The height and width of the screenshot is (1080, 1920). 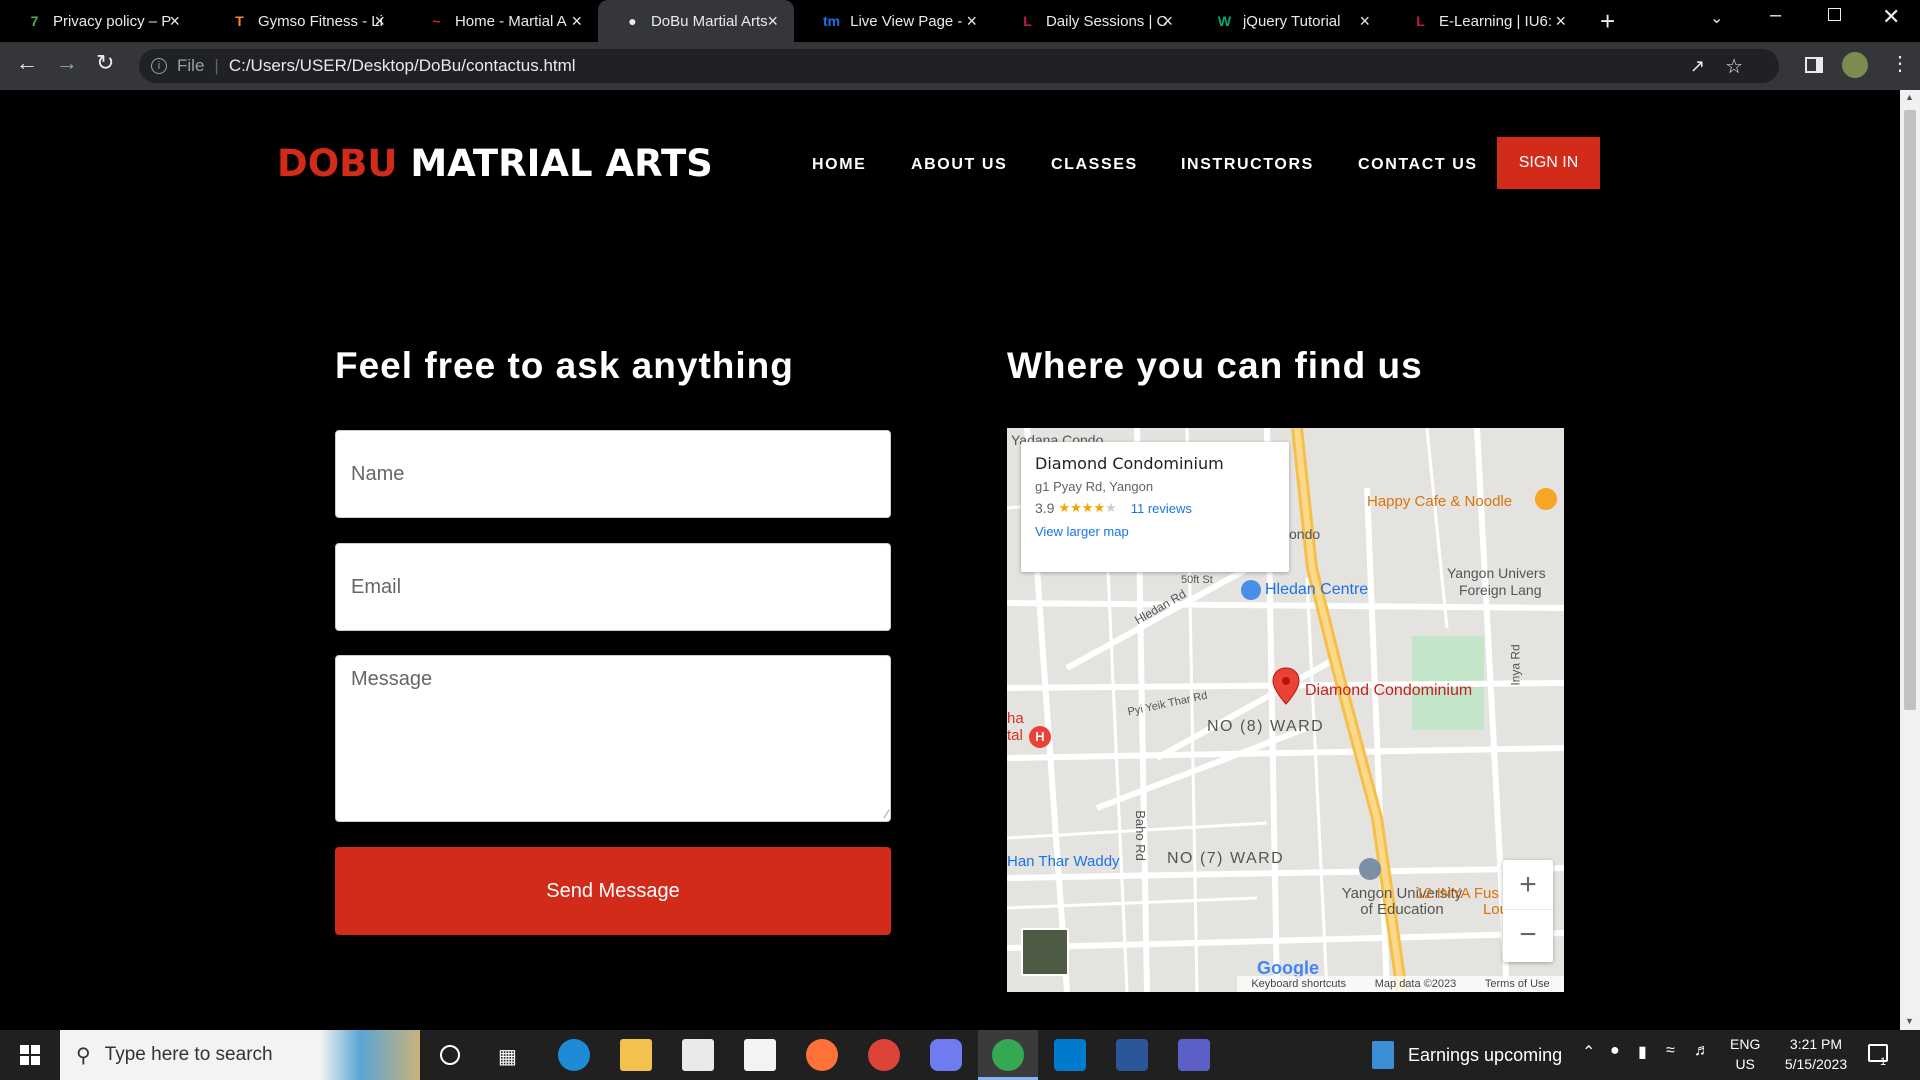 I want to click on side-panel-icon, so click(x=1814, y=65).